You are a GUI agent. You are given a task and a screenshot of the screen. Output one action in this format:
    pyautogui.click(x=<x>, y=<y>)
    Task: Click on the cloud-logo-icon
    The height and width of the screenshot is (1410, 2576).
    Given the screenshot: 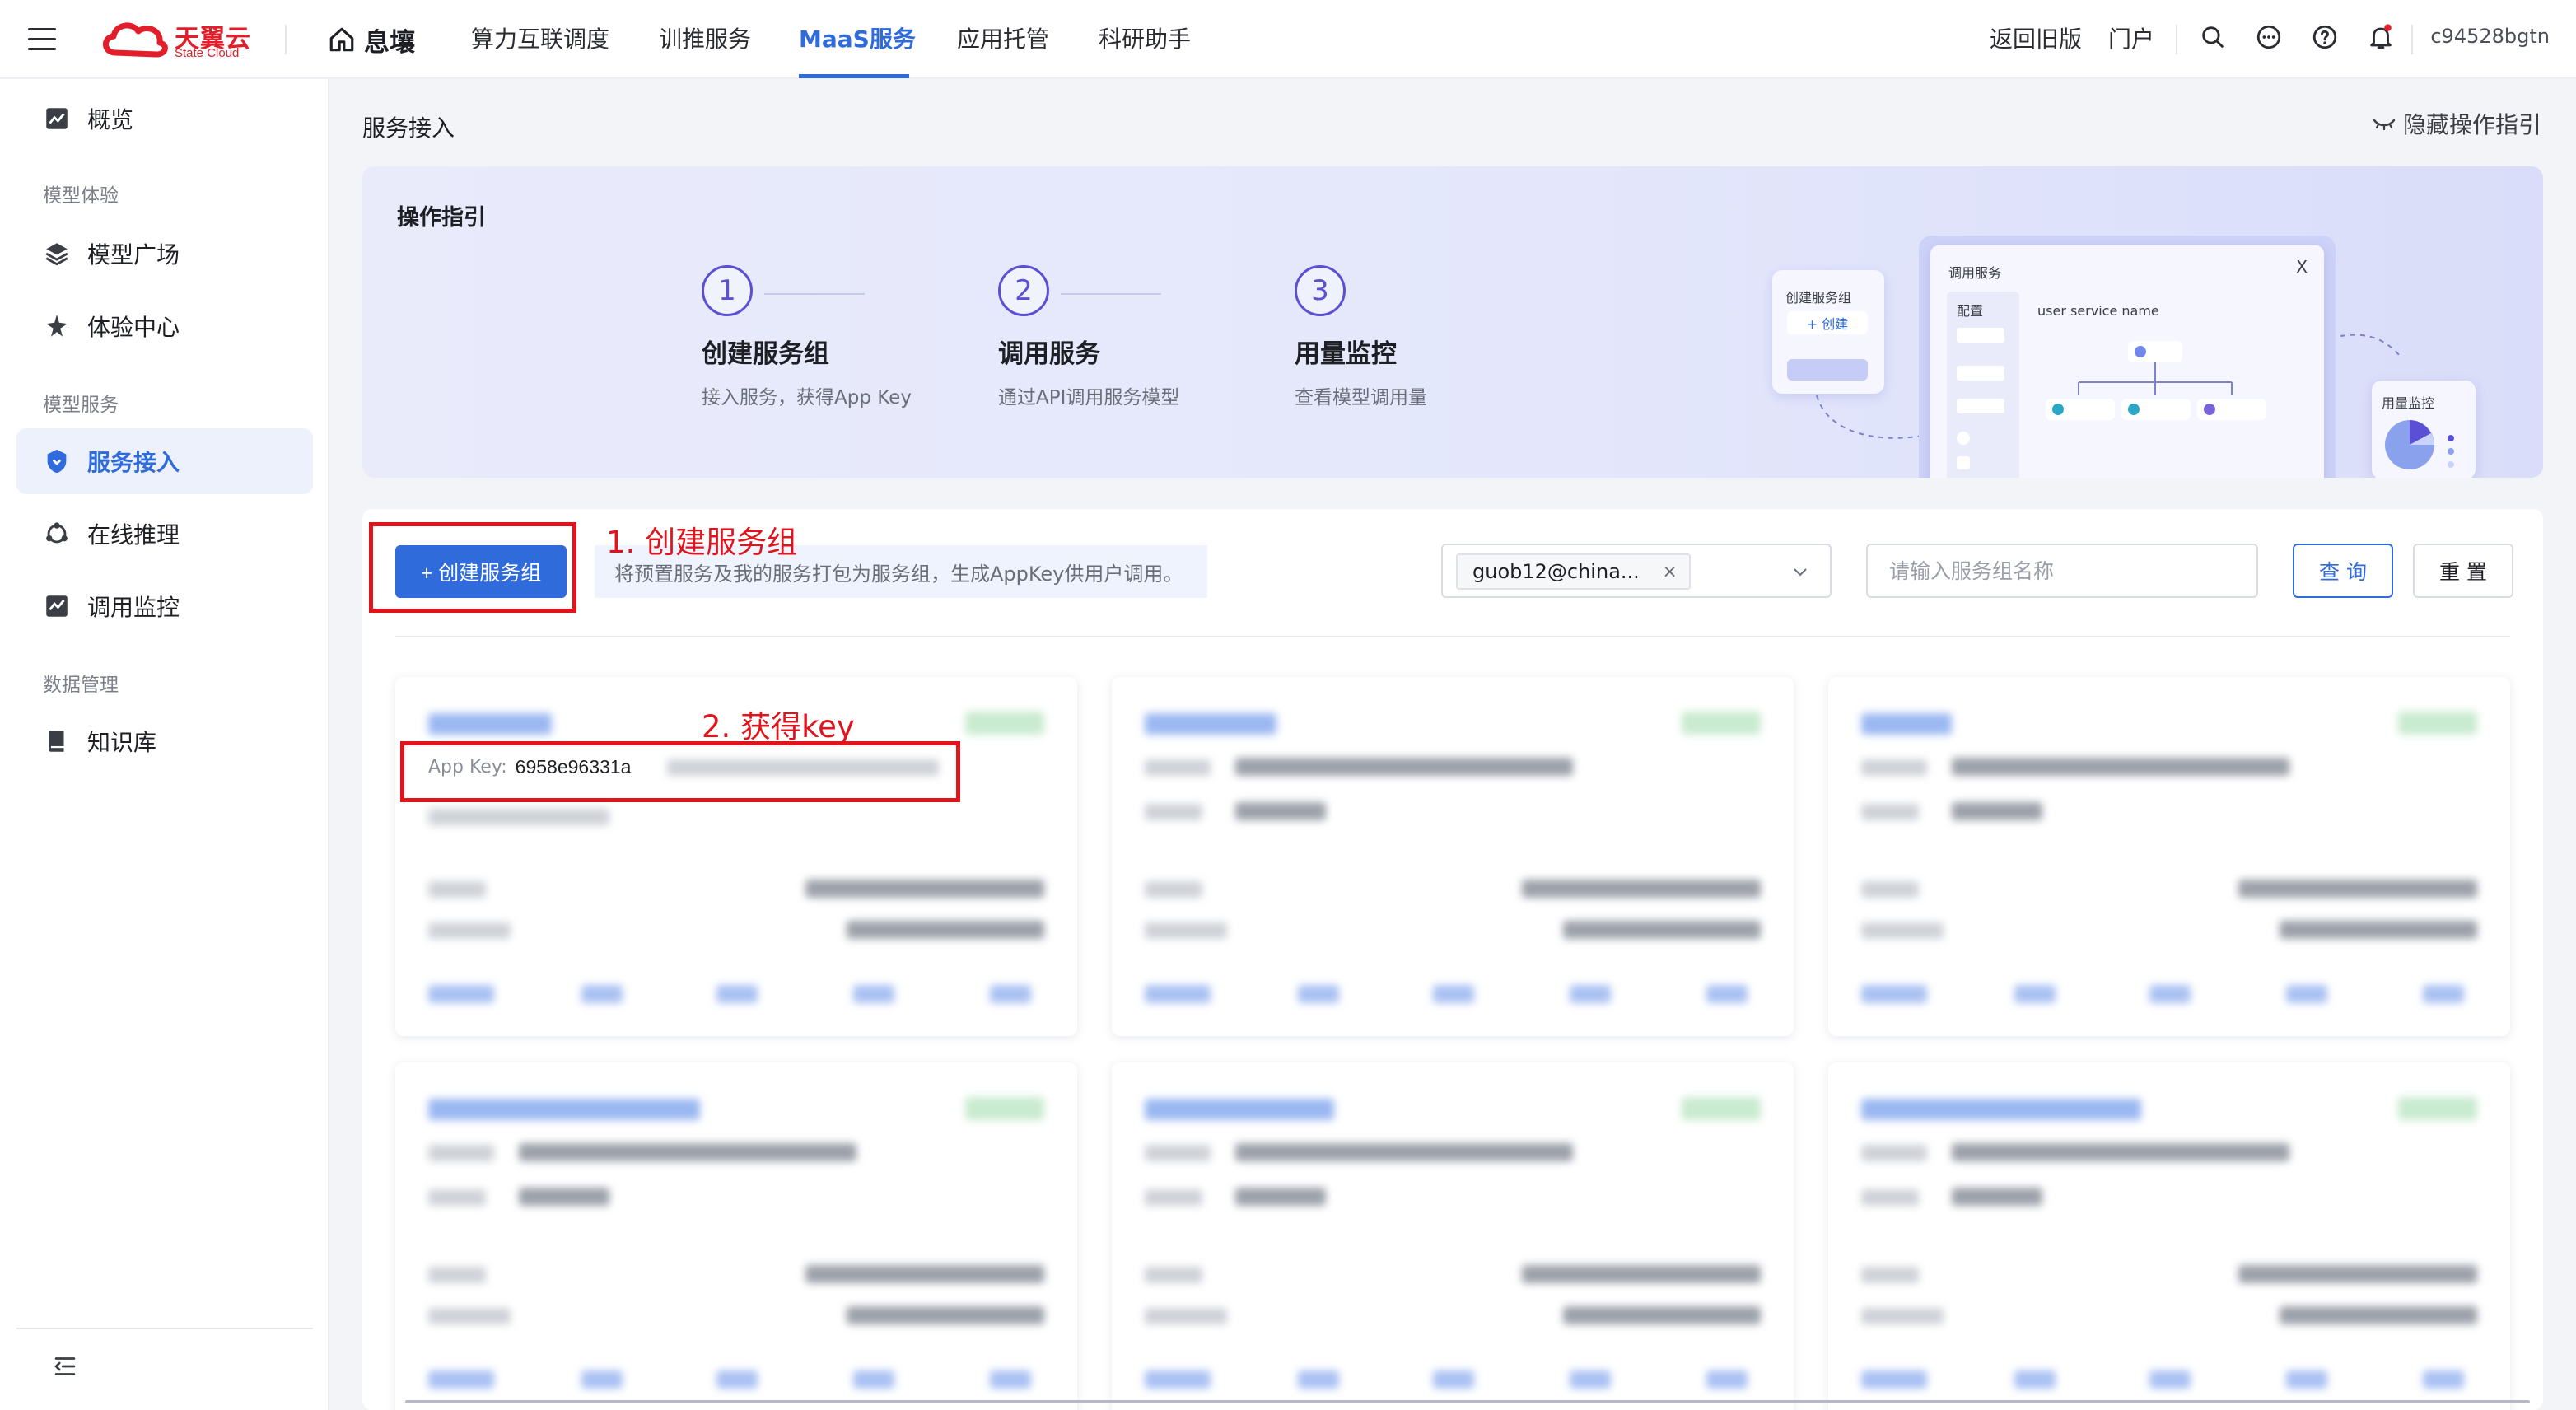 What is the action you would take?
    pyautogui.click(x=135, y=40)
    